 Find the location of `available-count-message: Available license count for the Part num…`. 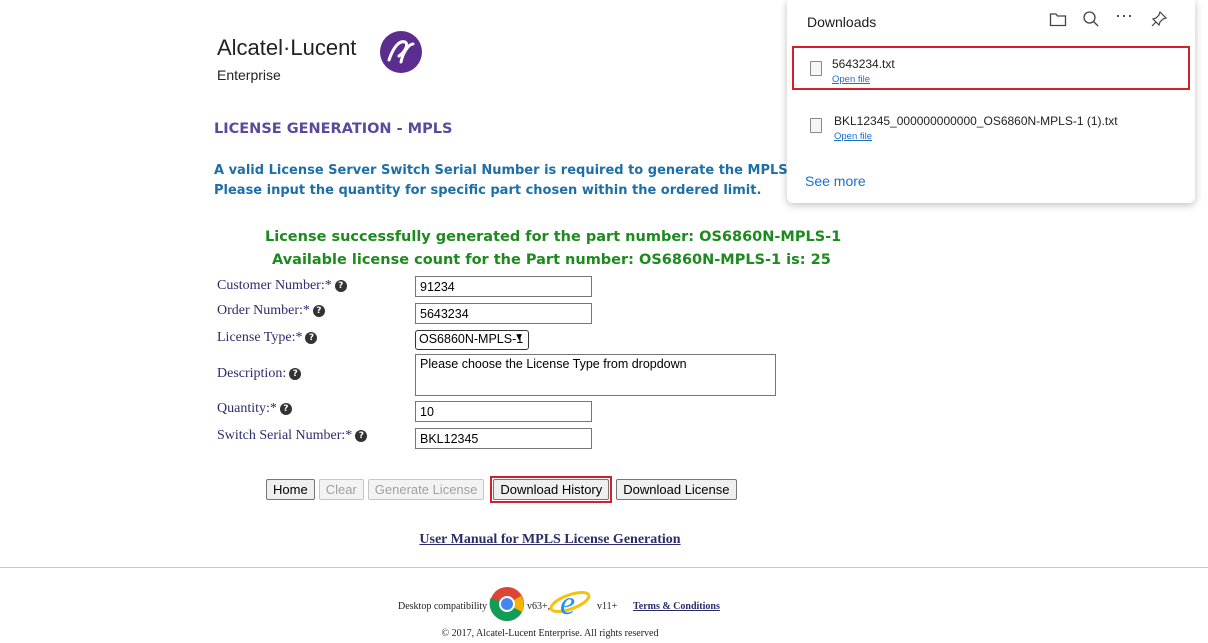

available-count-message: Available license count for the Part num… is located at coordinates (551, 260).